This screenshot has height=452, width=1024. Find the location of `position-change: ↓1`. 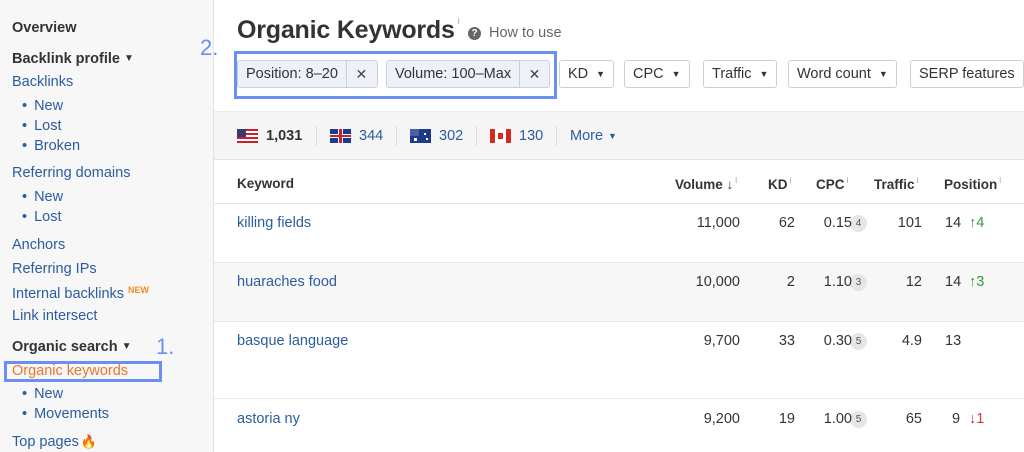

position-change: ↓1 is located at coordinates (977, 419).